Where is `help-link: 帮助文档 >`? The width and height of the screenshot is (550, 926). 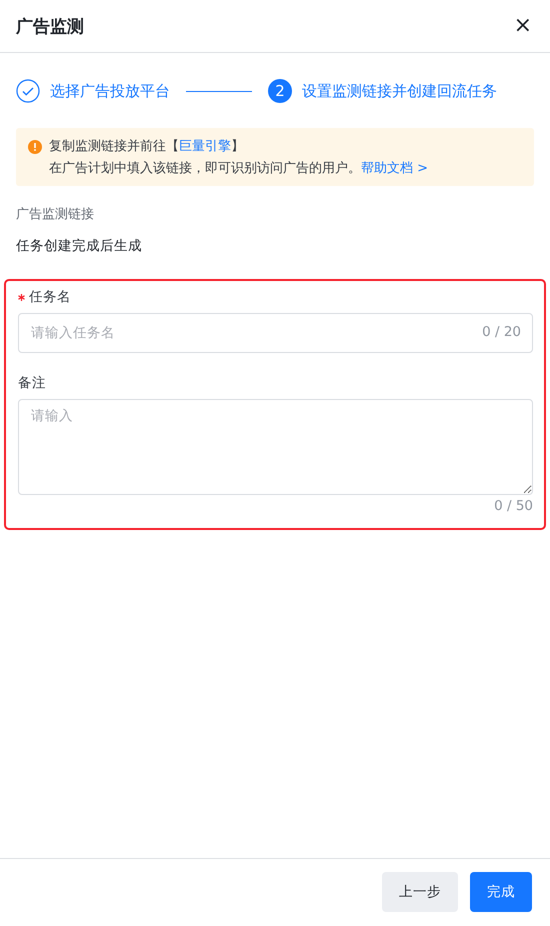
help-link: 帮助文档 > is located at coordinates (394, 168).